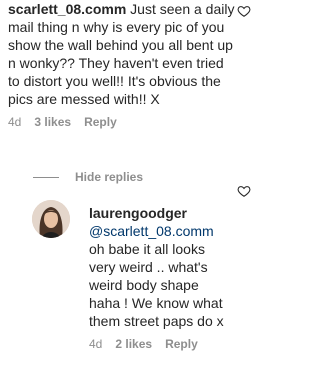 The image size is (320, 369). I want to click on comment-likes: 3 likes, so click(52, 122).